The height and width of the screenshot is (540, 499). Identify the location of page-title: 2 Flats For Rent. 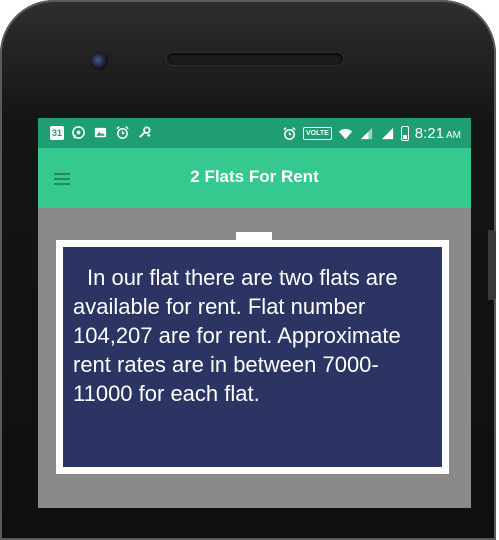
(254, 176).